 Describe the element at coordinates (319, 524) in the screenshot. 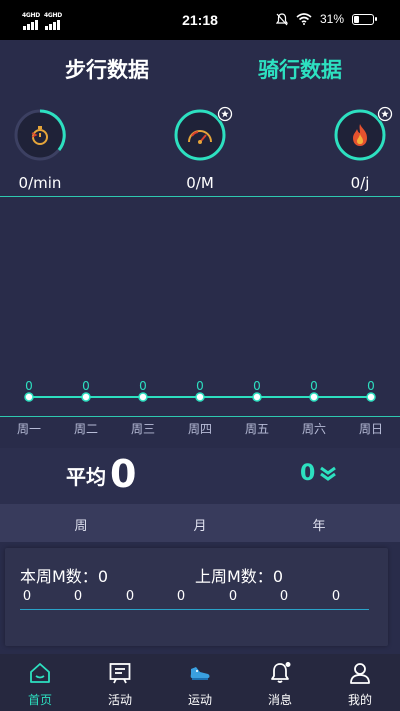

I see `period-year: 年` at that location.